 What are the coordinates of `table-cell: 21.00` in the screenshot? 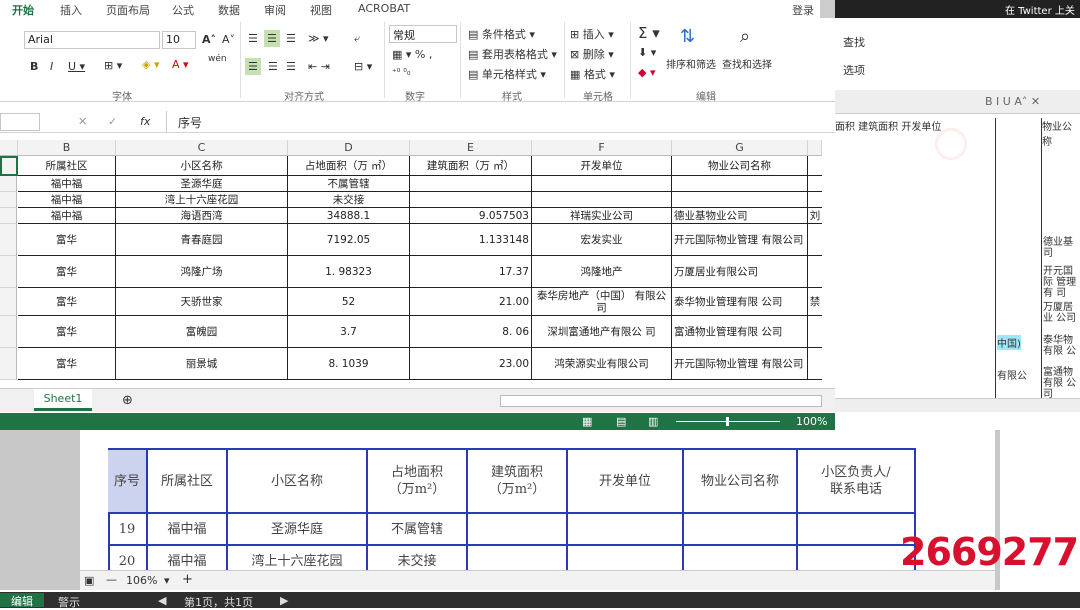 It's located at (471, 302).